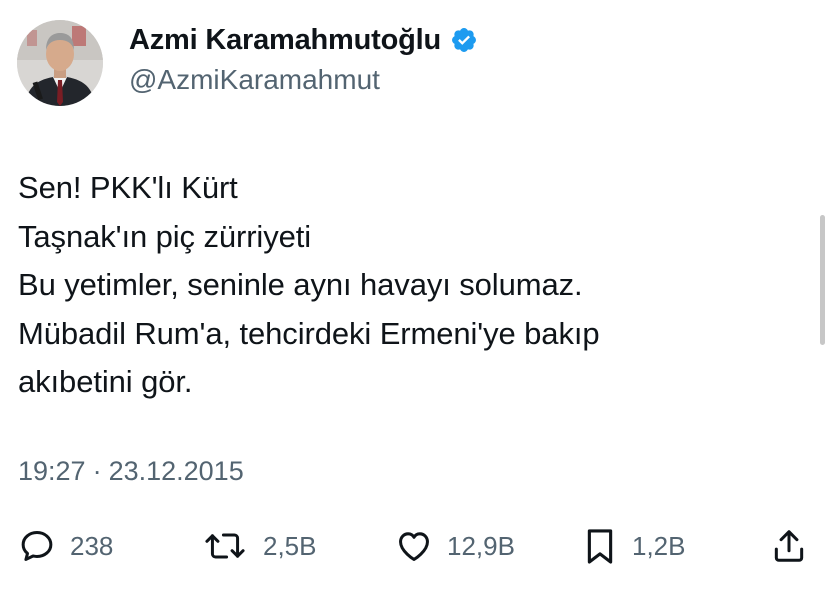  I want to click on tweet-timestamp: 19:27 · 23.12.2015, so click(131, 471).